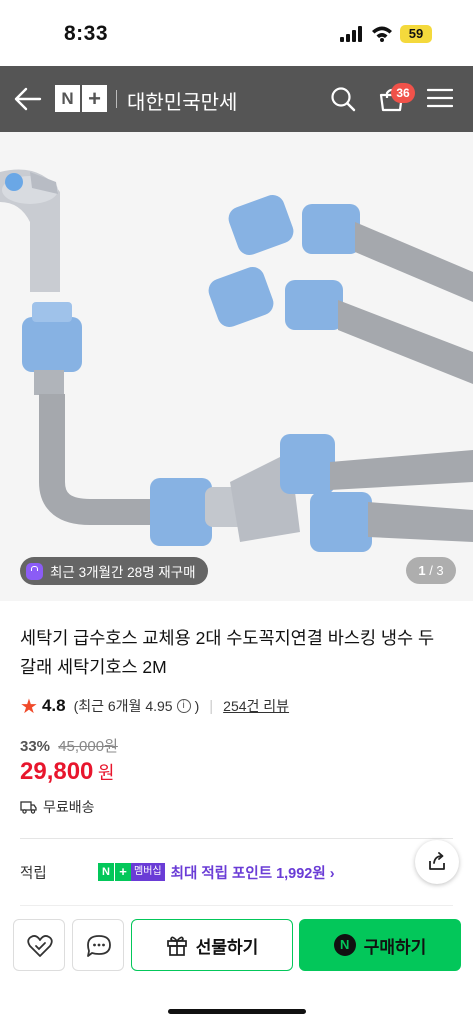 The height and width of the screenshot is (1024, 473). What do you see at coordinates (35, 746) in the screenshot?
I see `discount-percent: 33%` at bounding box center [35, 746].